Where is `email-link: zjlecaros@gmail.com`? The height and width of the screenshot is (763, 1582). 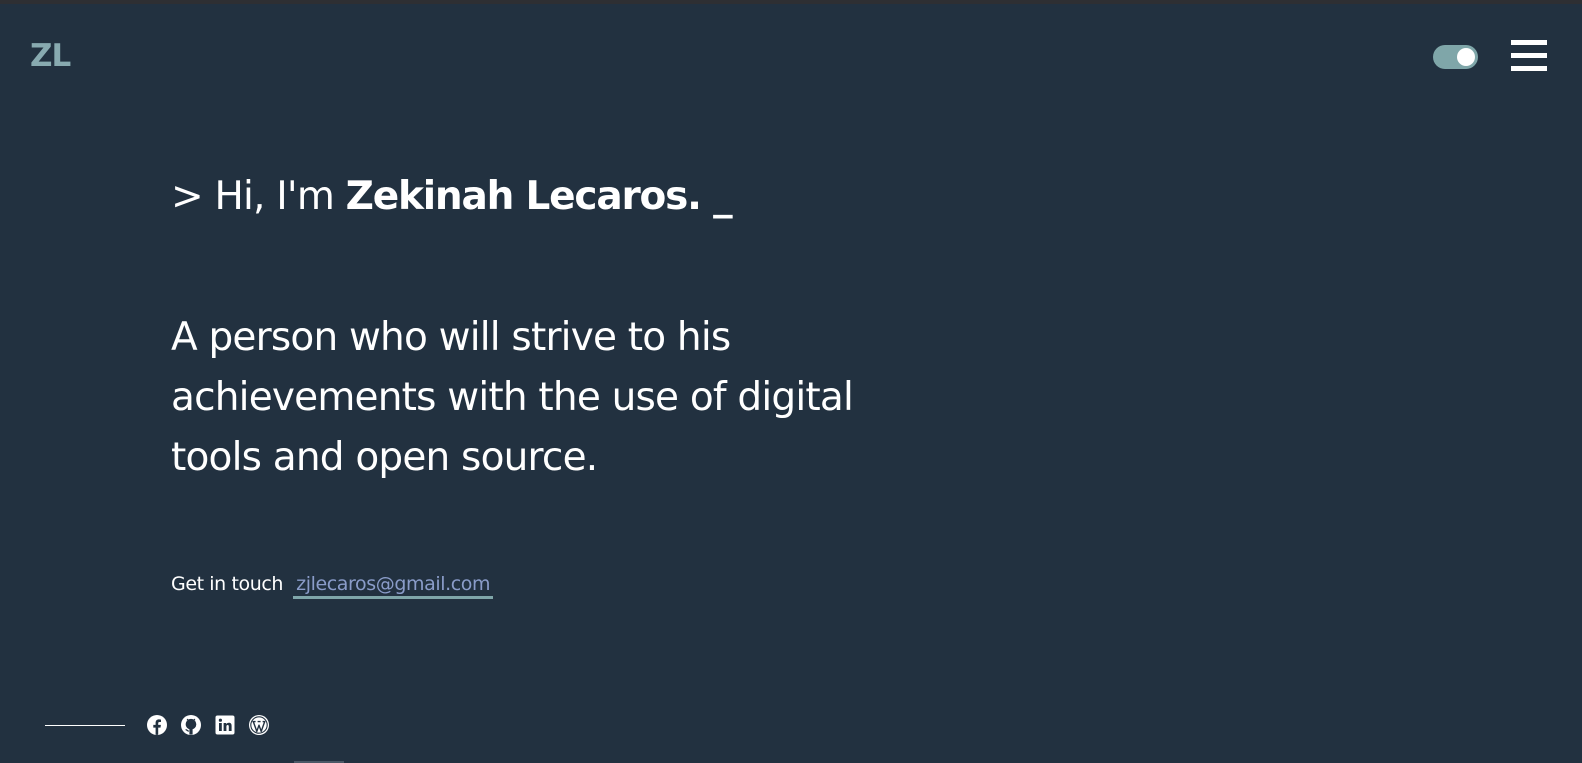 email-link: zjlecaros@gmail.com is located at coordinates (393, 585).